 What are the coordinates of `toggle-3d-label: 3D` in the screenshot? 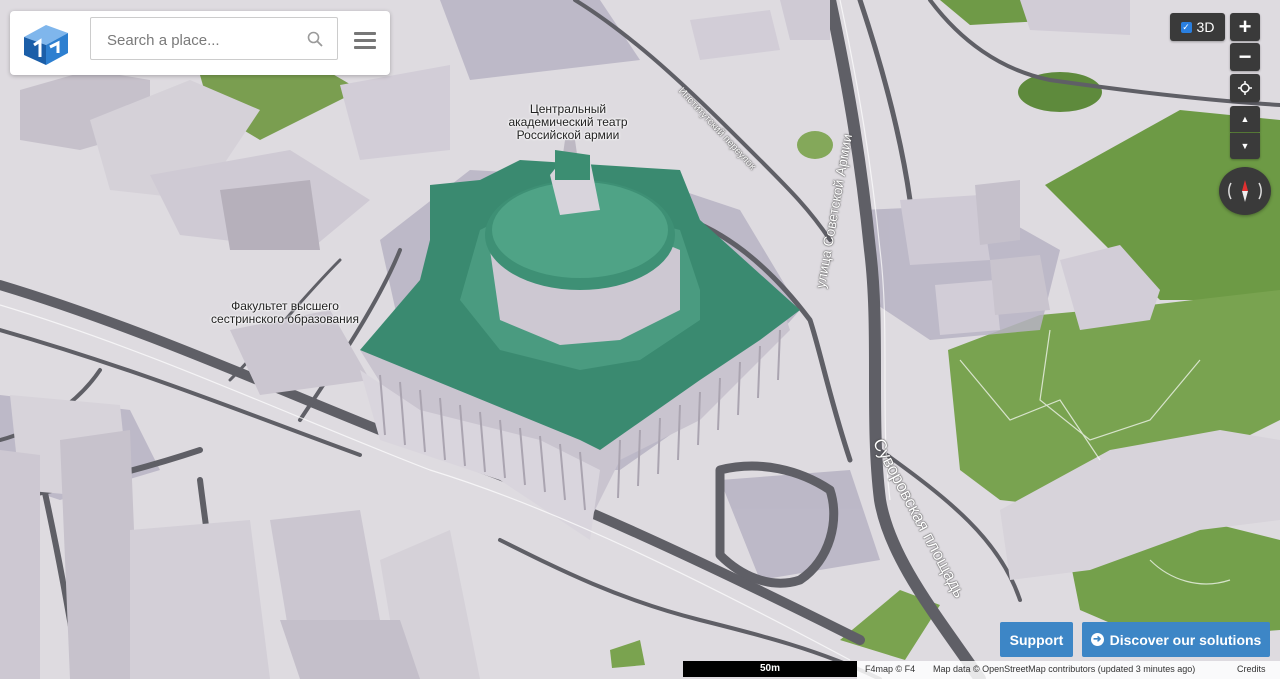 It's located at (1205, 27).